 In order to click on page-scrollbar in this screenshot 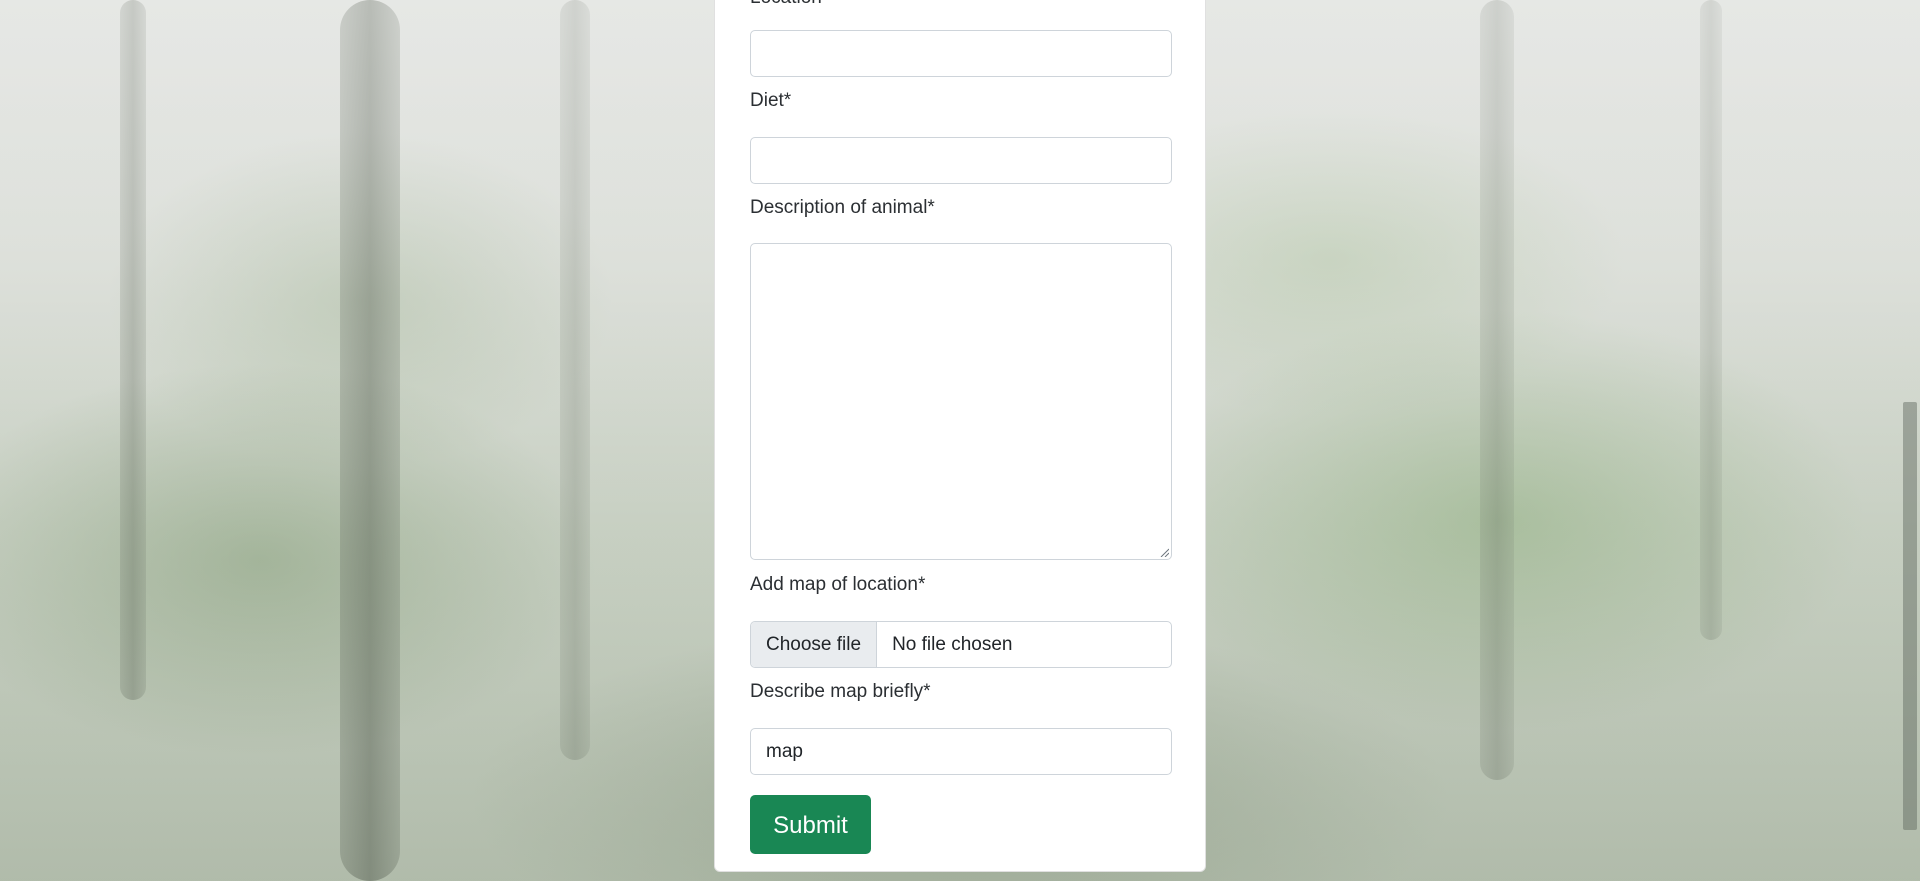, I will do `click(1910, 440)`.